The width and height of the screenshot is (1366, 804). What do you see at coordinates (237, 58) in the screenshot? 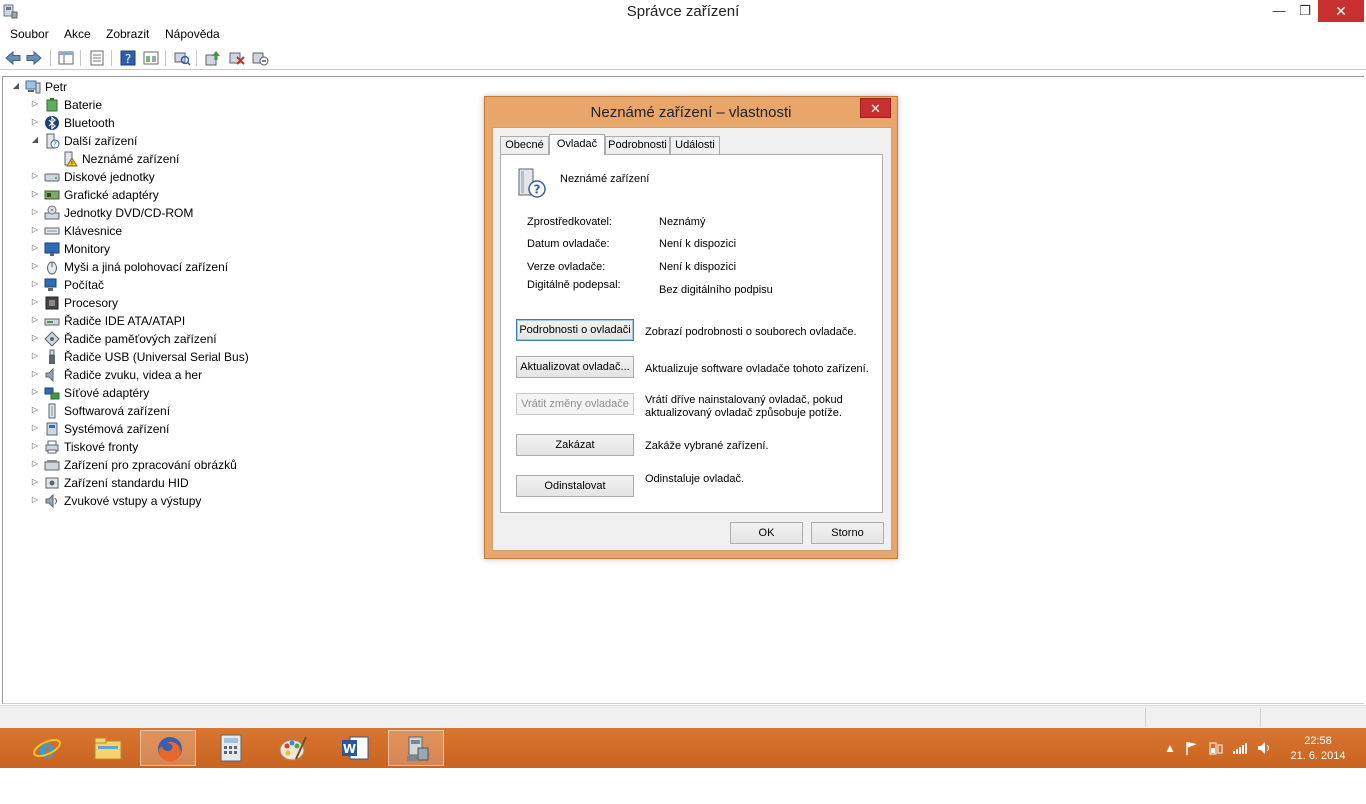
I see `uninstall-device-icon` at bounding box center [237, 58].